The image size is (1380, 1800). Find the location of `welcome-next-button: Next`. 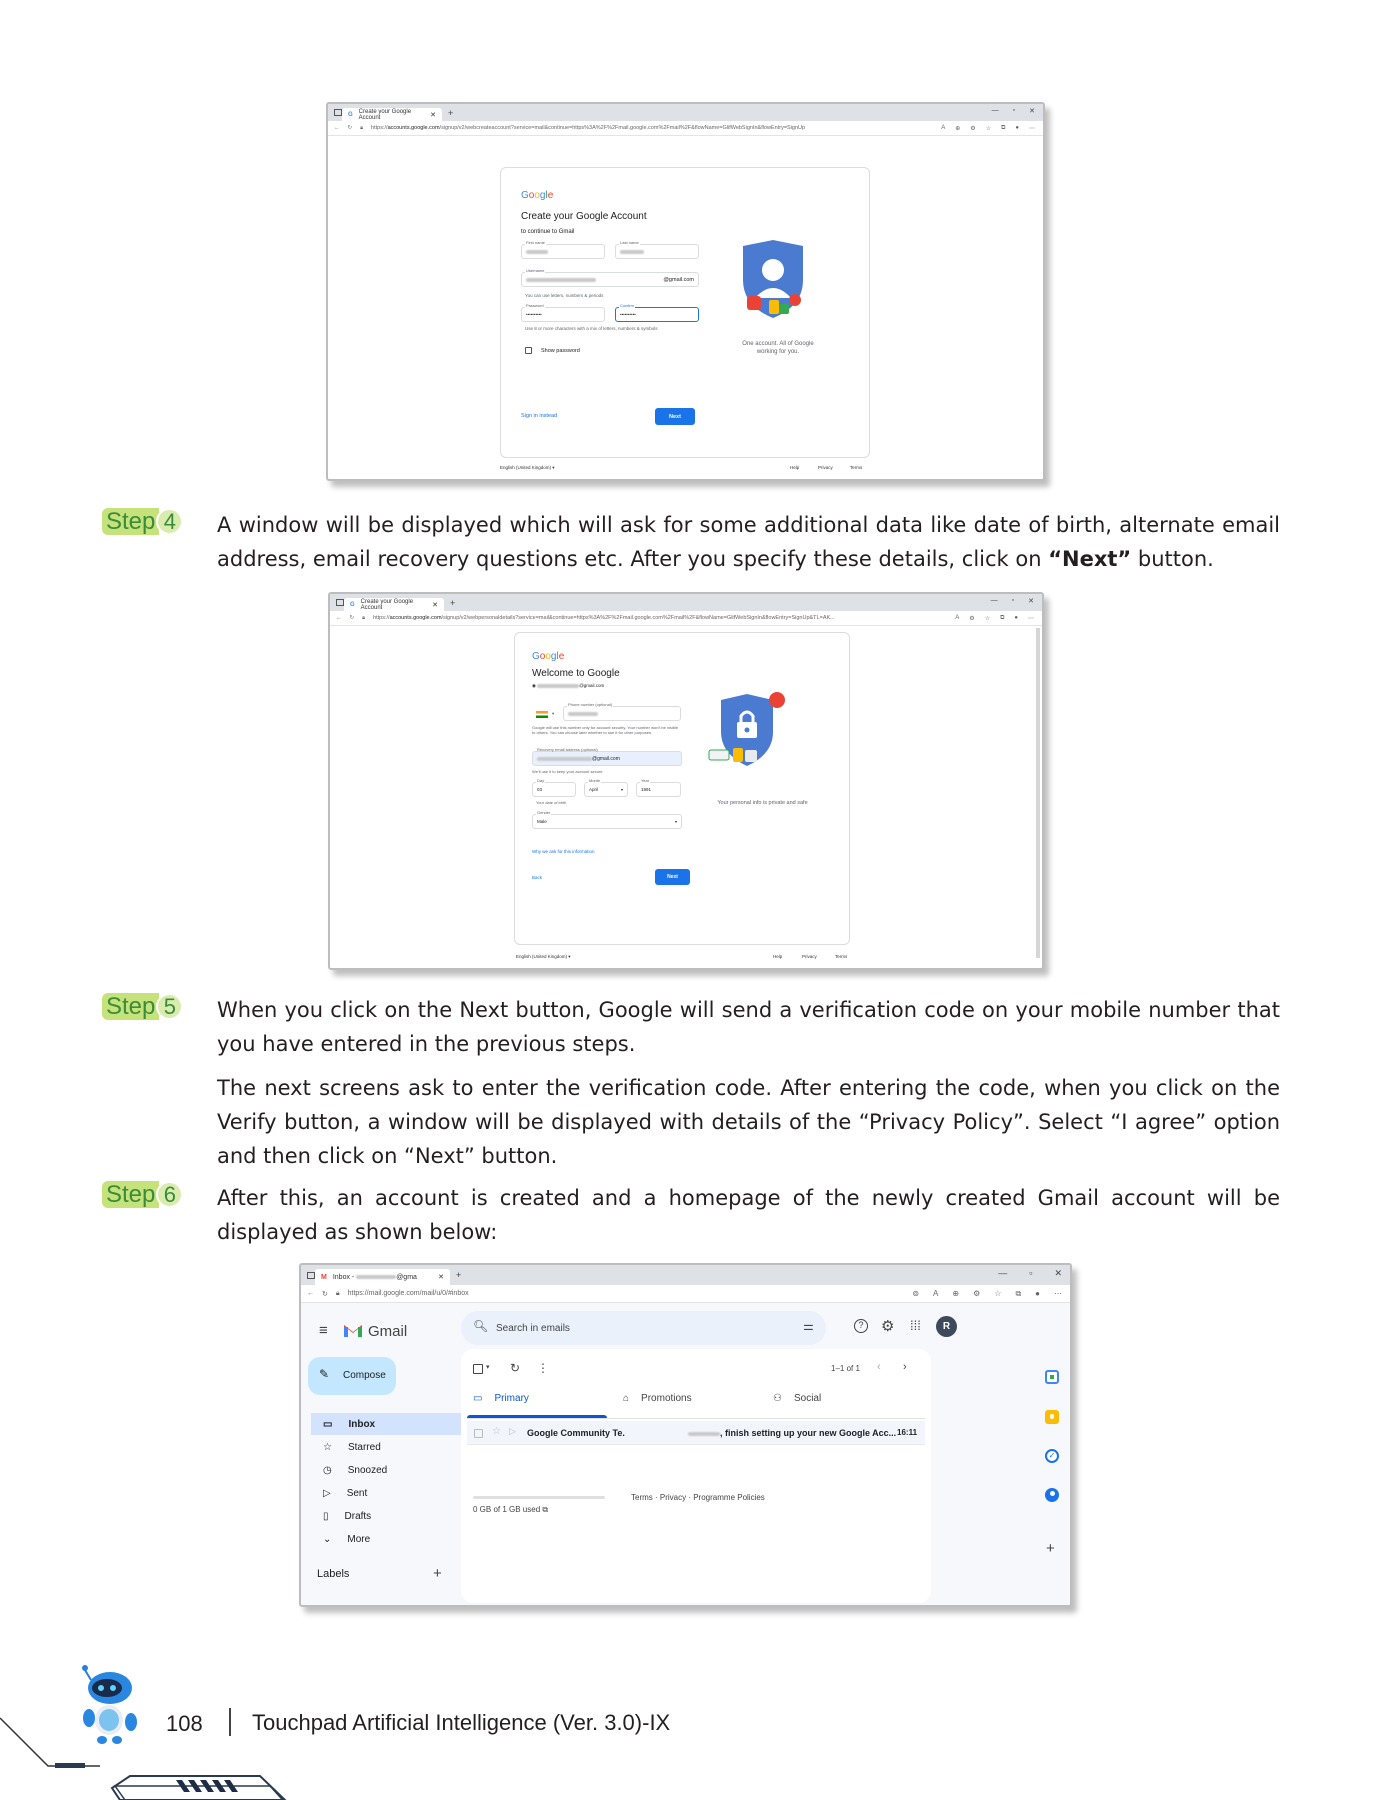

welcome-next-button: Next is located at coordinates (672, 877).